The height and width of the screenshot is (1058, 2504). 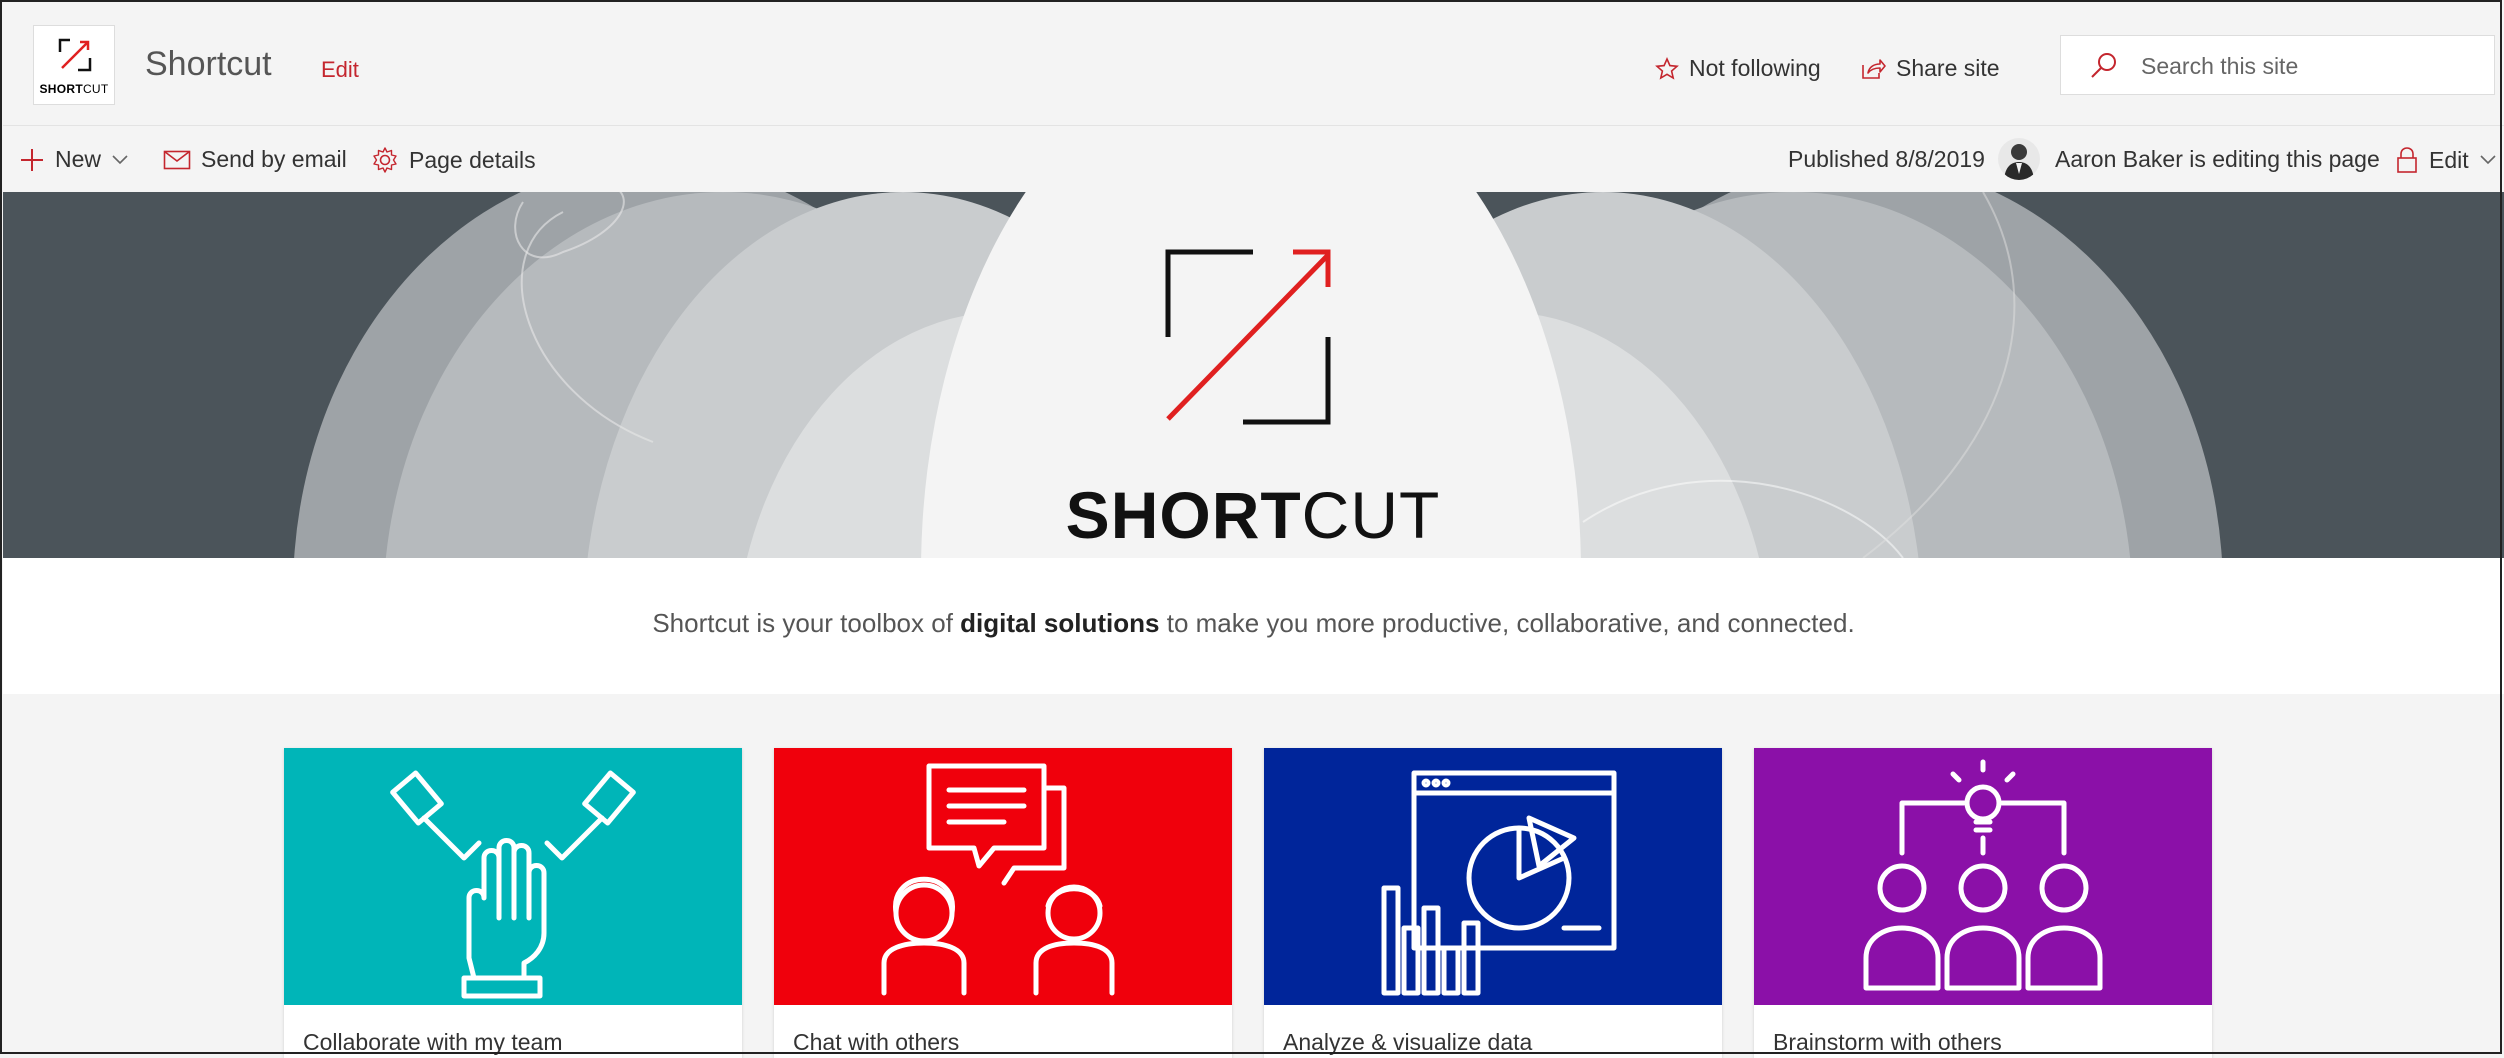 I want to click on new-button: New, so click(x=74, y=159).